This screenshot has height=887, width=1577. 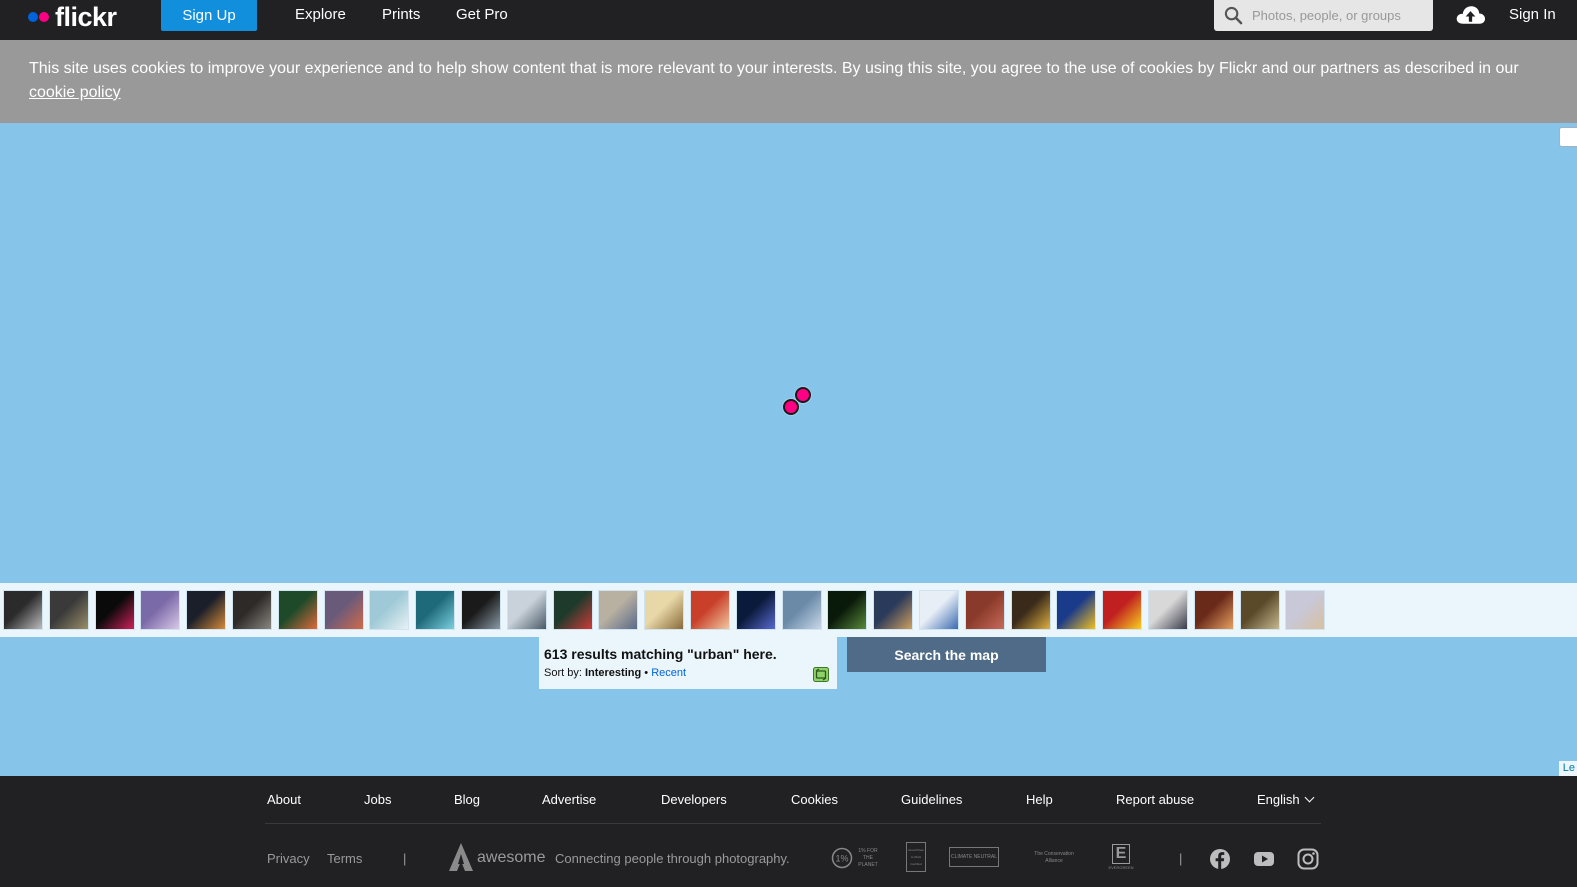 I want to click on map-attribution: Le, so click(x=1567, y=768).